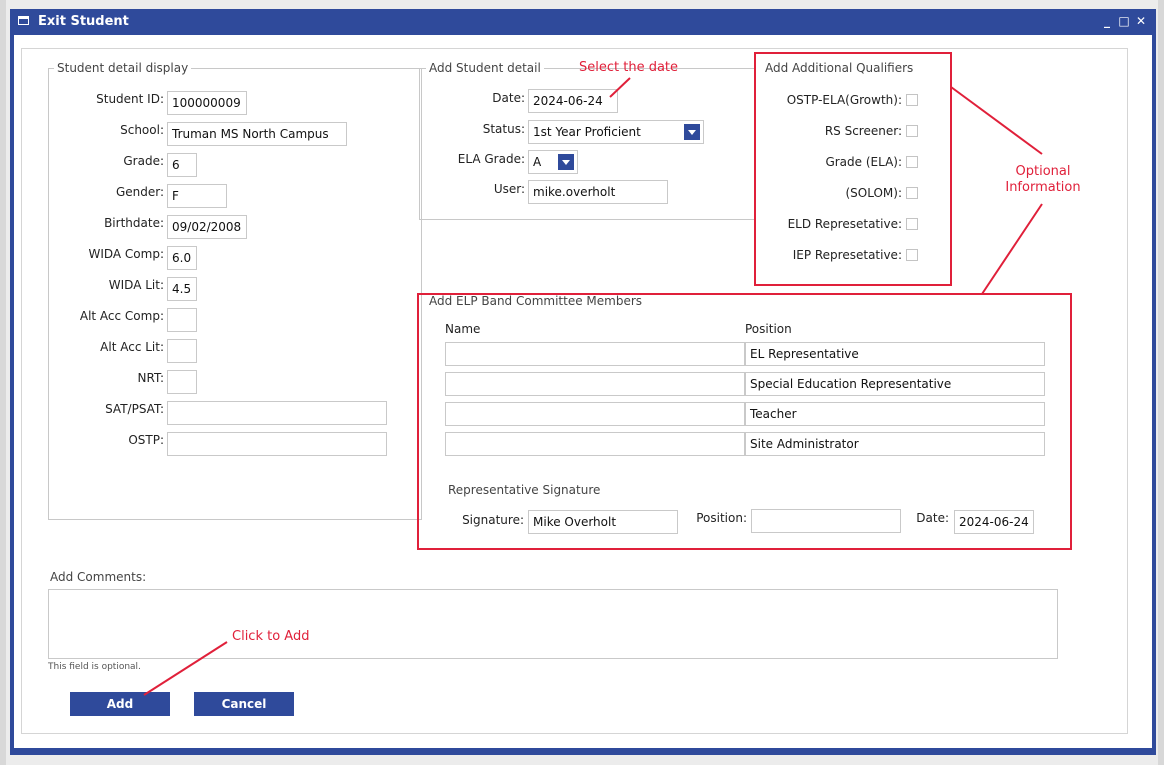  Describe the element at coordinates (1107, 21) in the screenshot. I see `minimize-button: _` at that location.